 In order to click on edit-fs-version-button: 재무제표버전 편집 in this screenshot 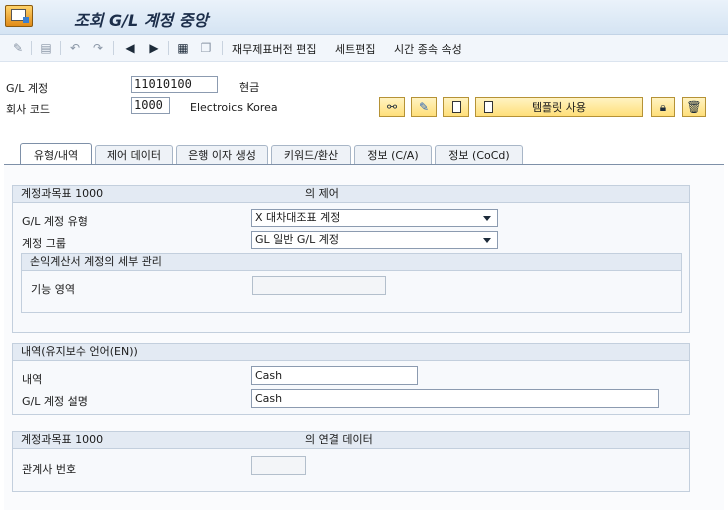, I will do `click(274, 49)`.